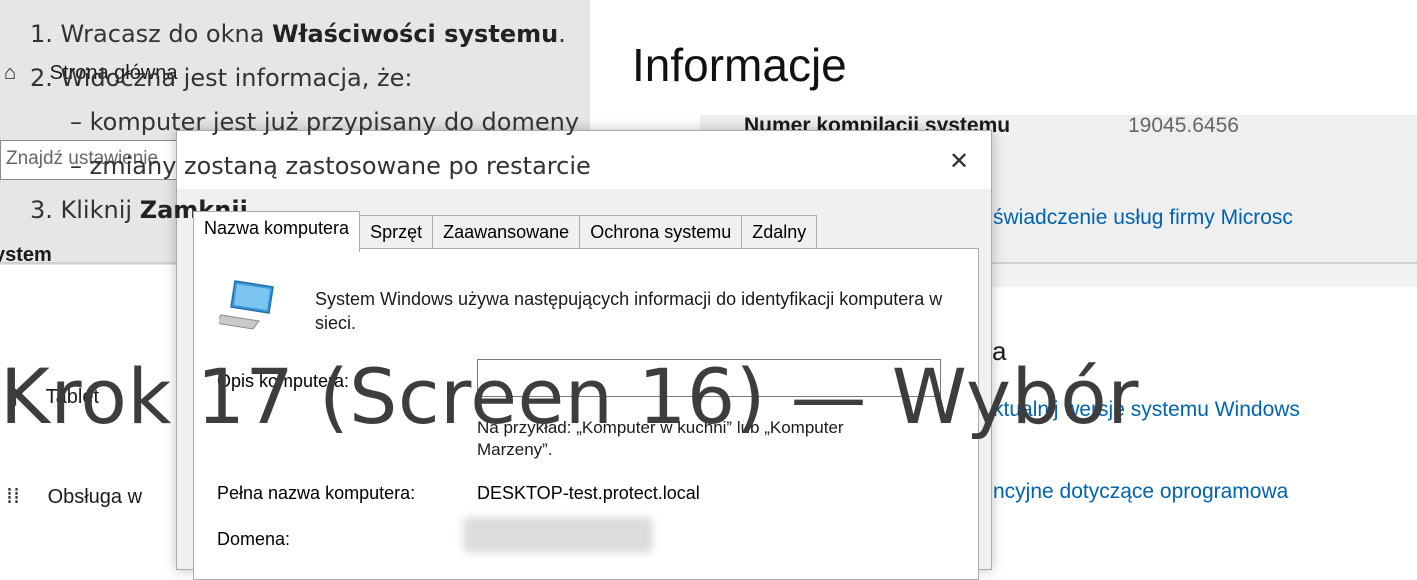  I want to click on tab-computer-name: Nazwa komputera, so click(277, 231).